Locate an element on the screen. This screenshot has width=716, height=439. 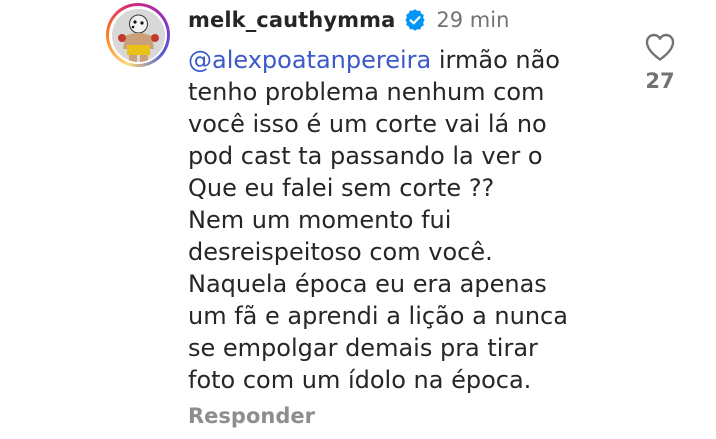
comment-header: melk_cauthymma 29 min is located at coordinates (348, 20).